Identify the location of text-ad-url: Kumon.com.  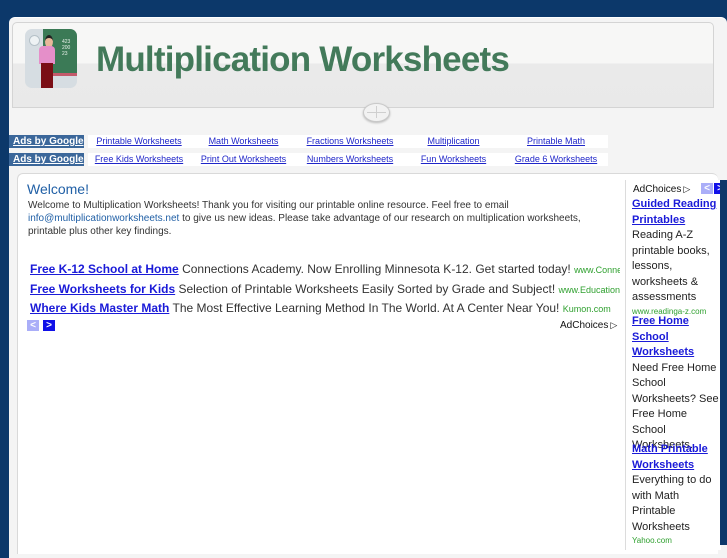
(587, 309).